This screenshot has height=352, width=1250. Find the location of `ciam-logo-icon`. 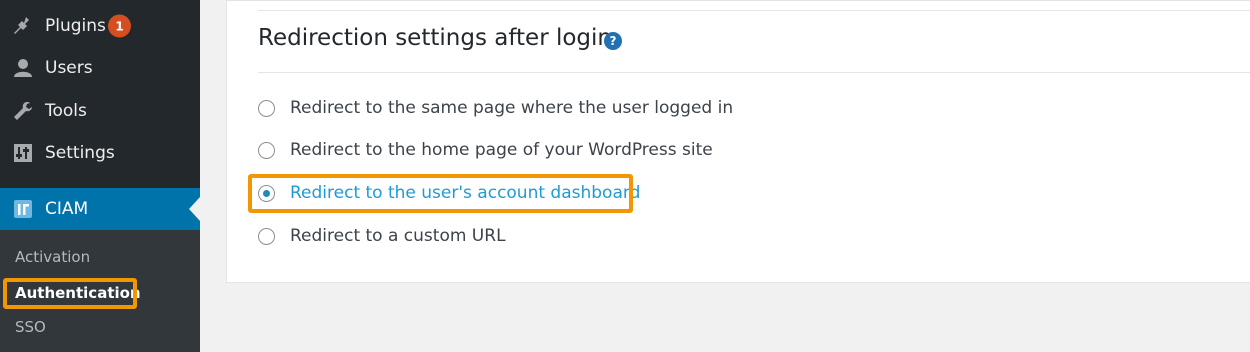

ciam-logo-icon is located at coordinates (23, 209).